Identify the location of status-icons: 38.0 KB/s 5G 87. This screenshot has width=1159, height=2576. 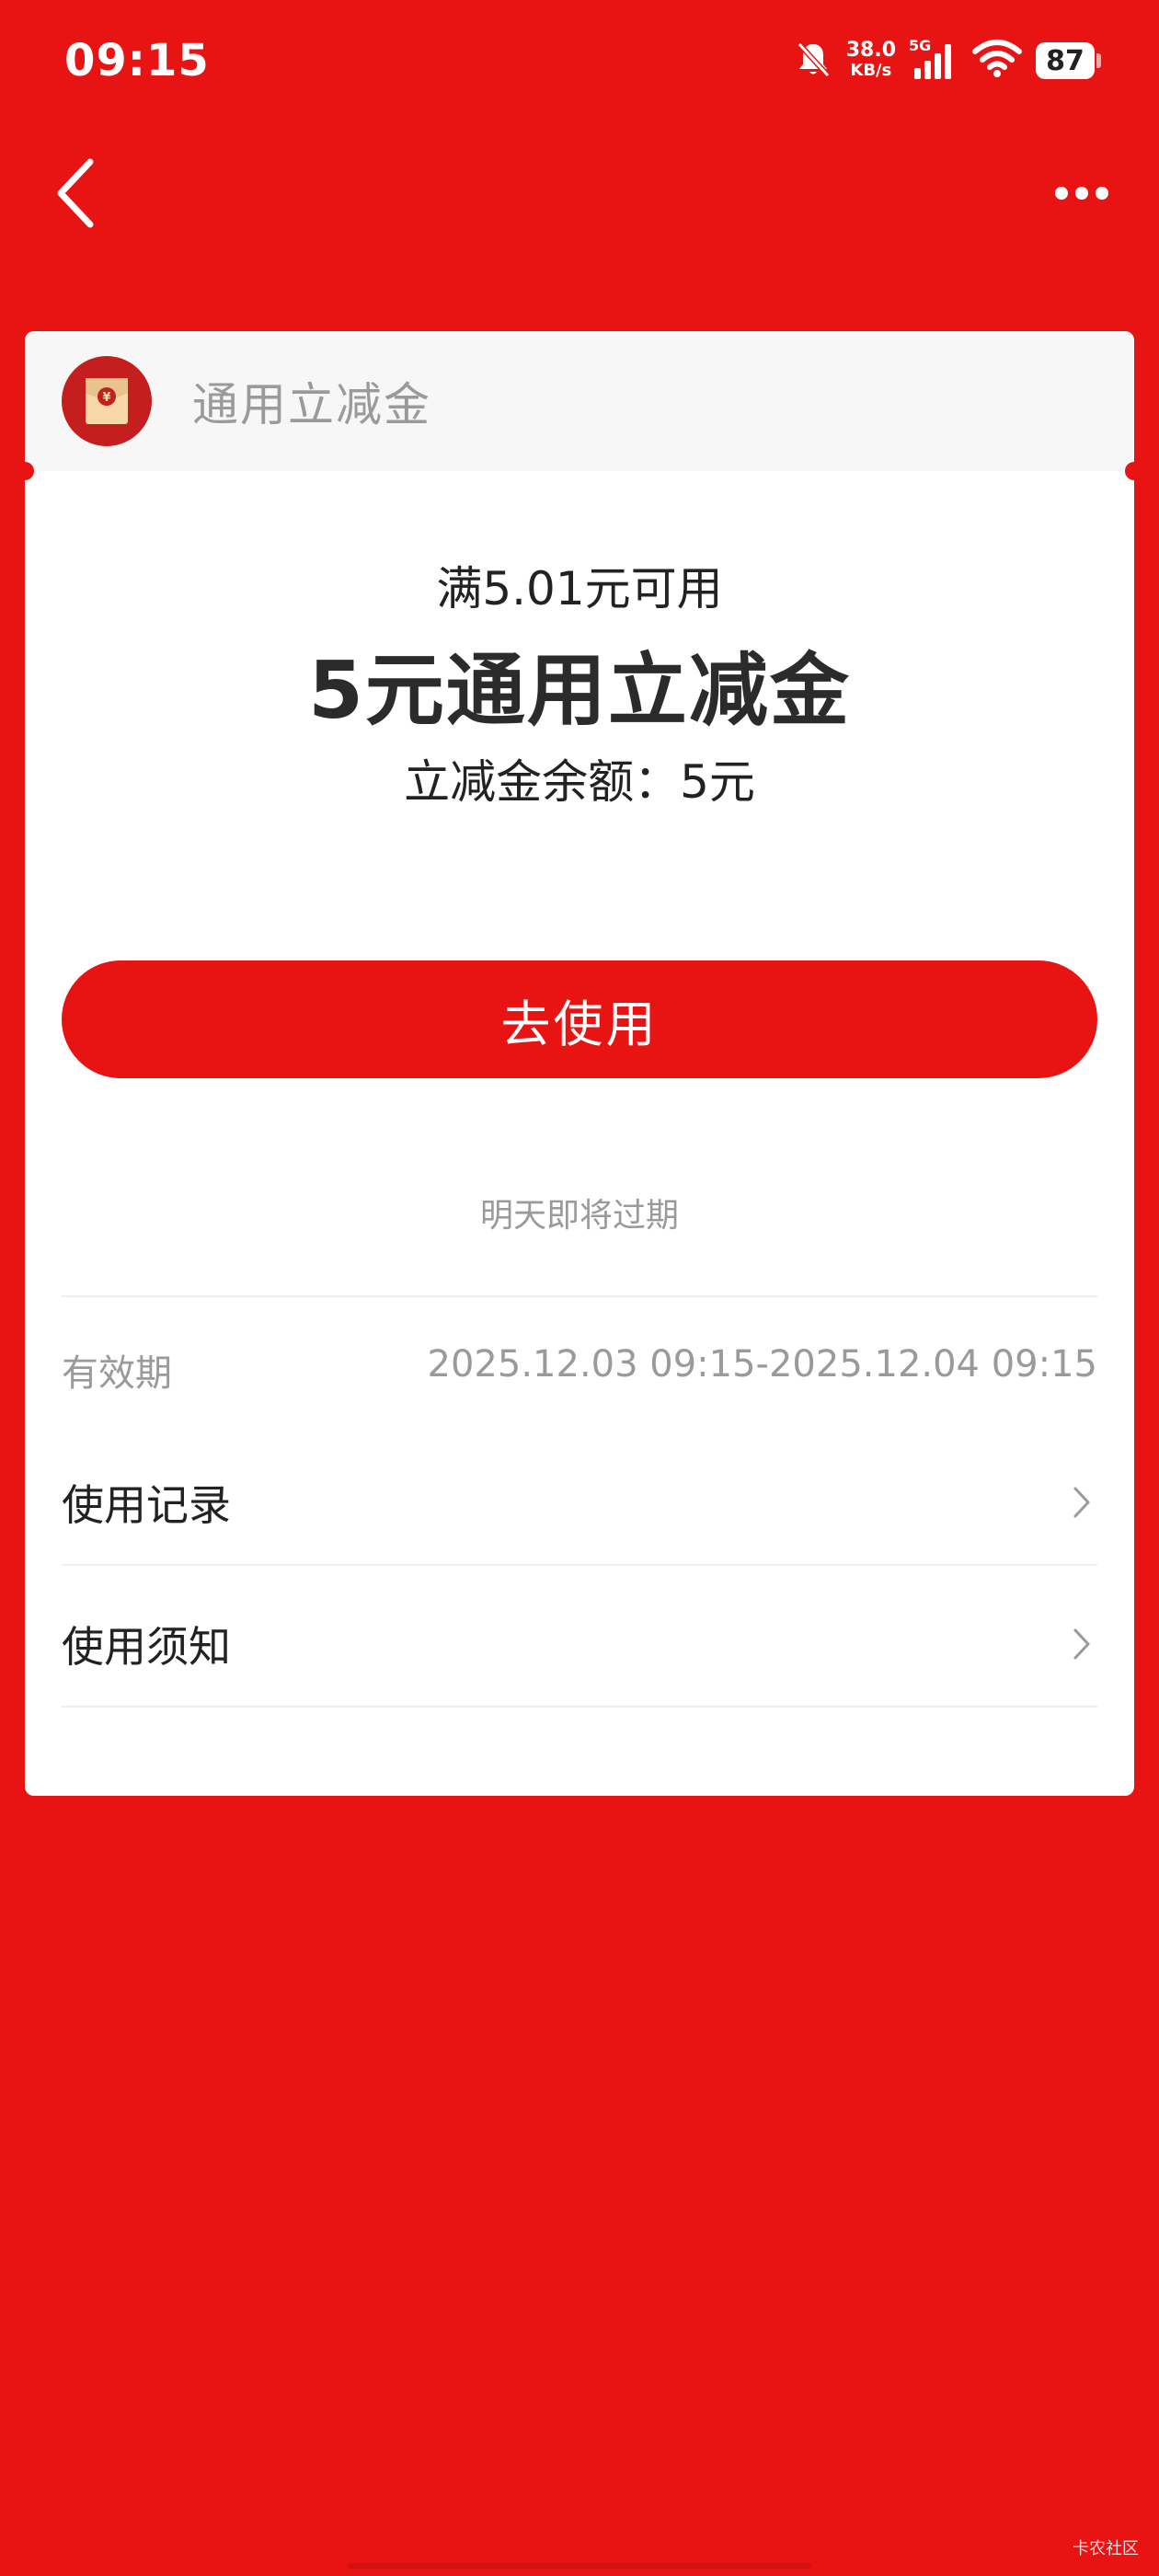
(947, 60).